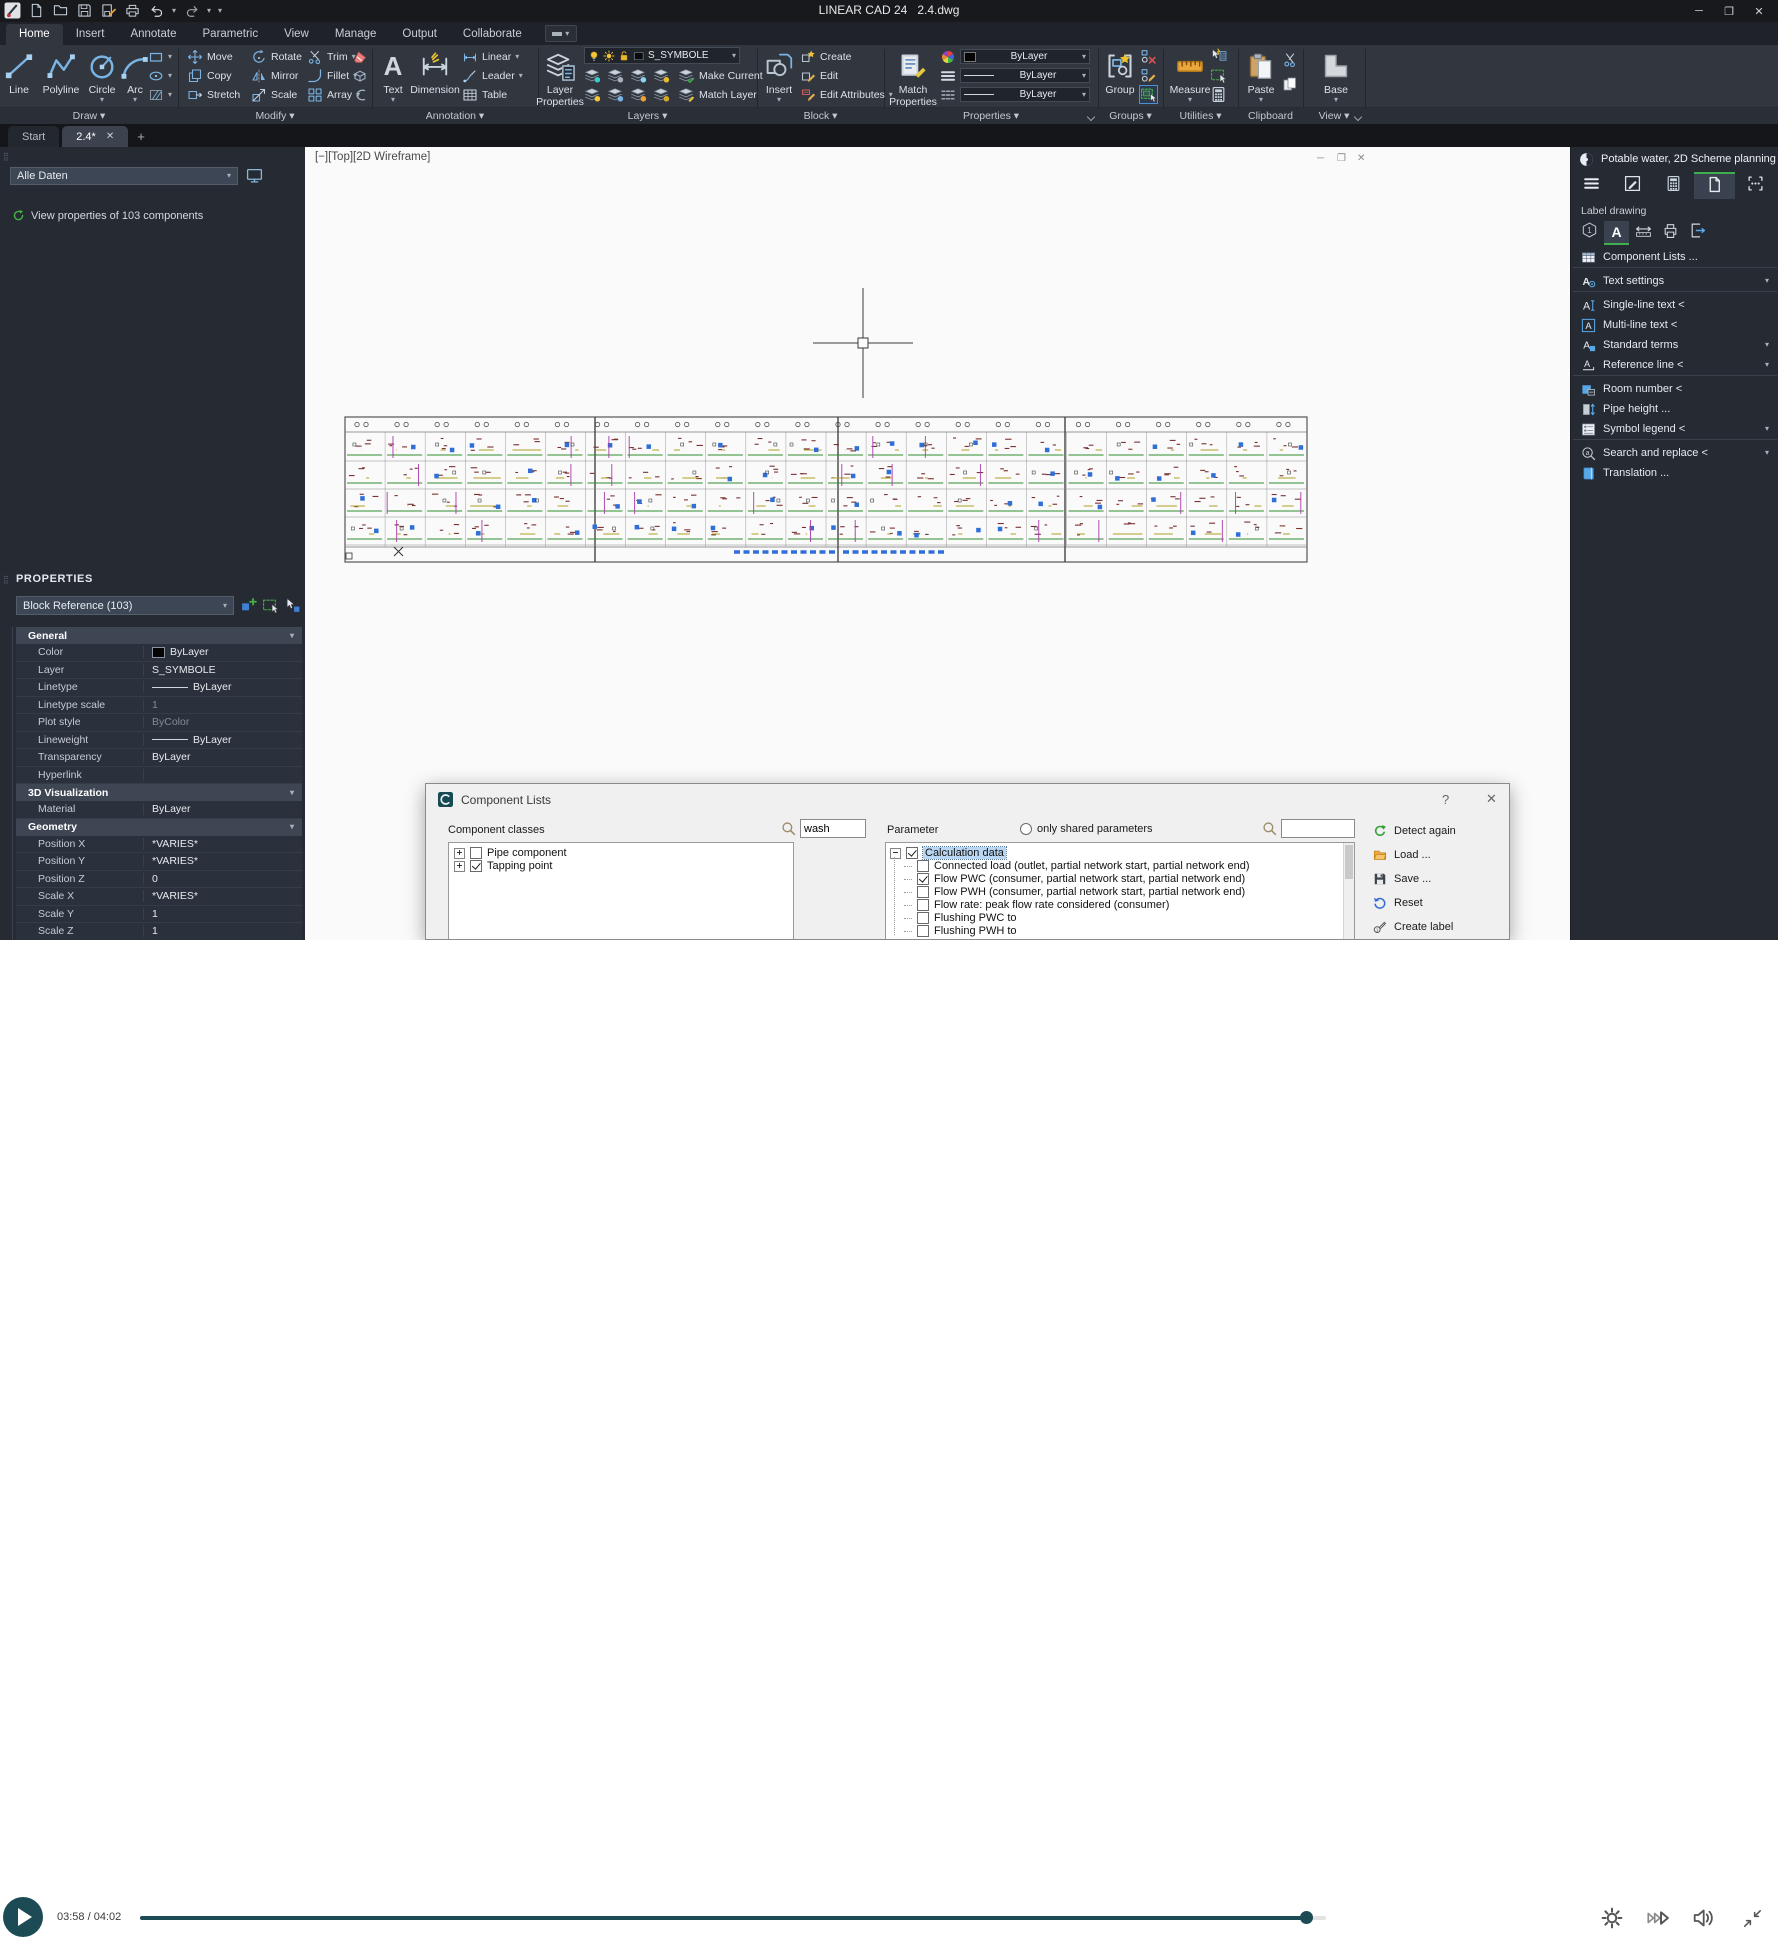  I want to click on paste-button: Paste ▾, so click(1261, 76).